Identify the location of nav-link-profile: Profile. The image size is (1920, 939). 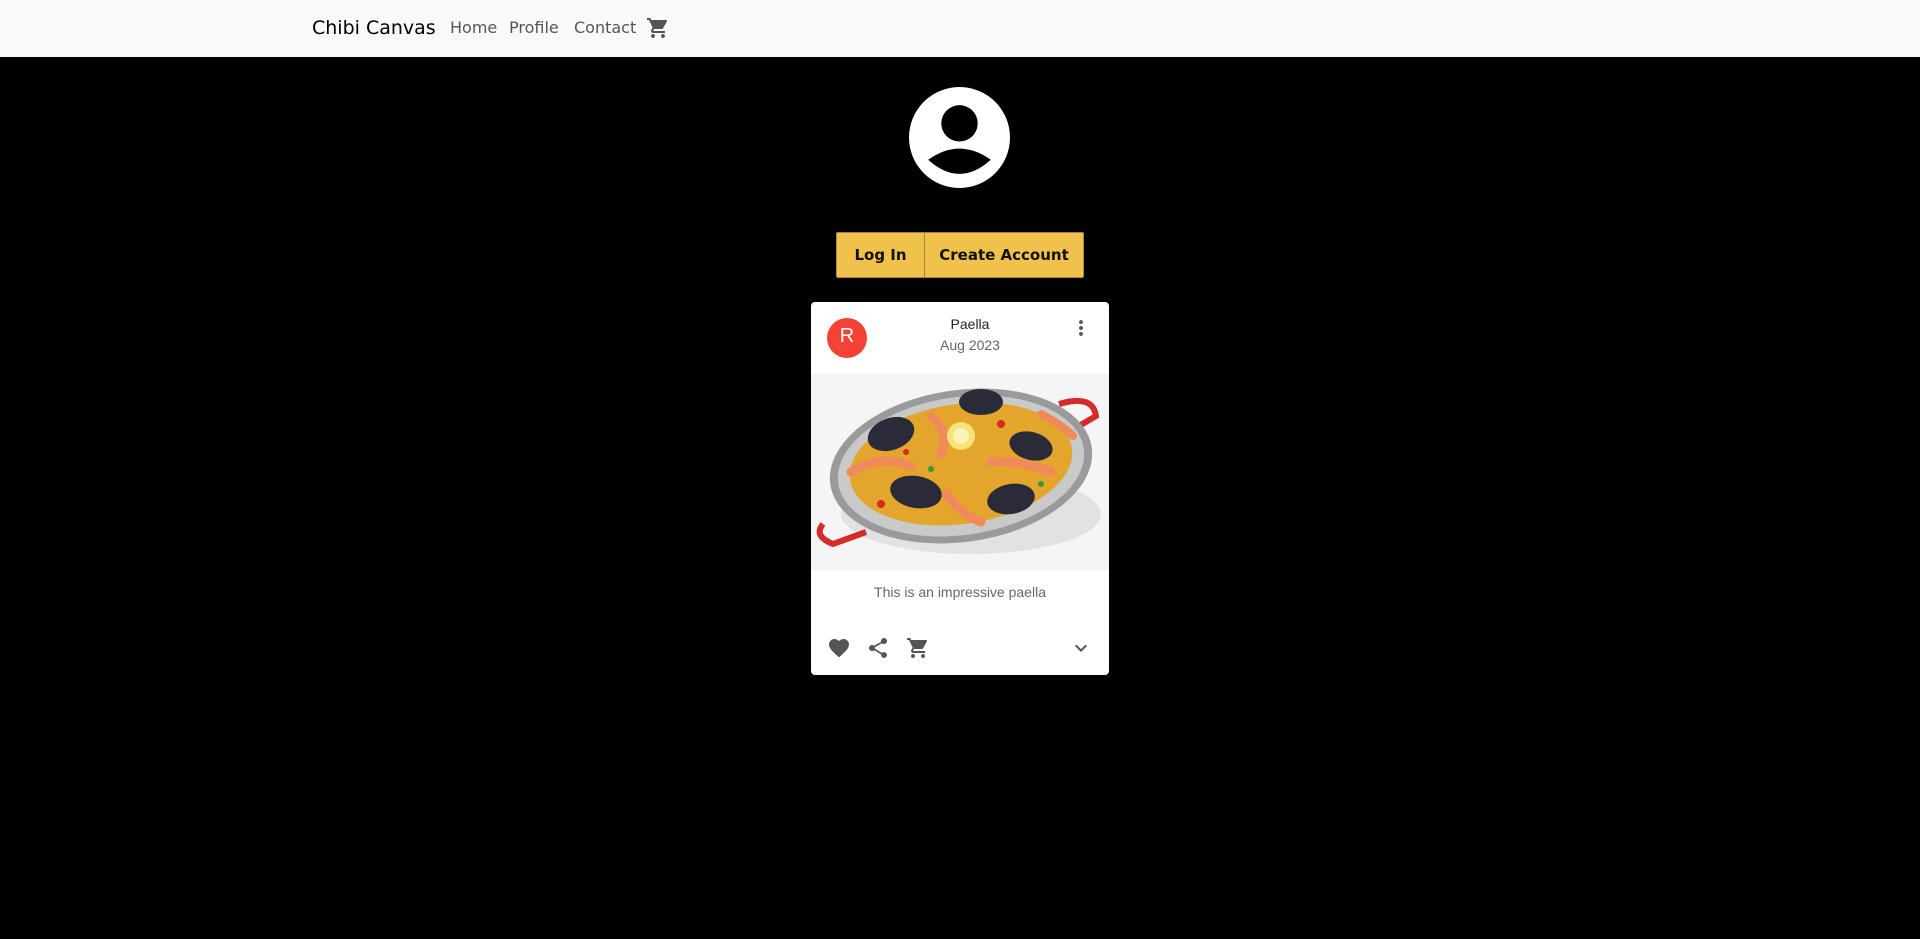
(534, 28).